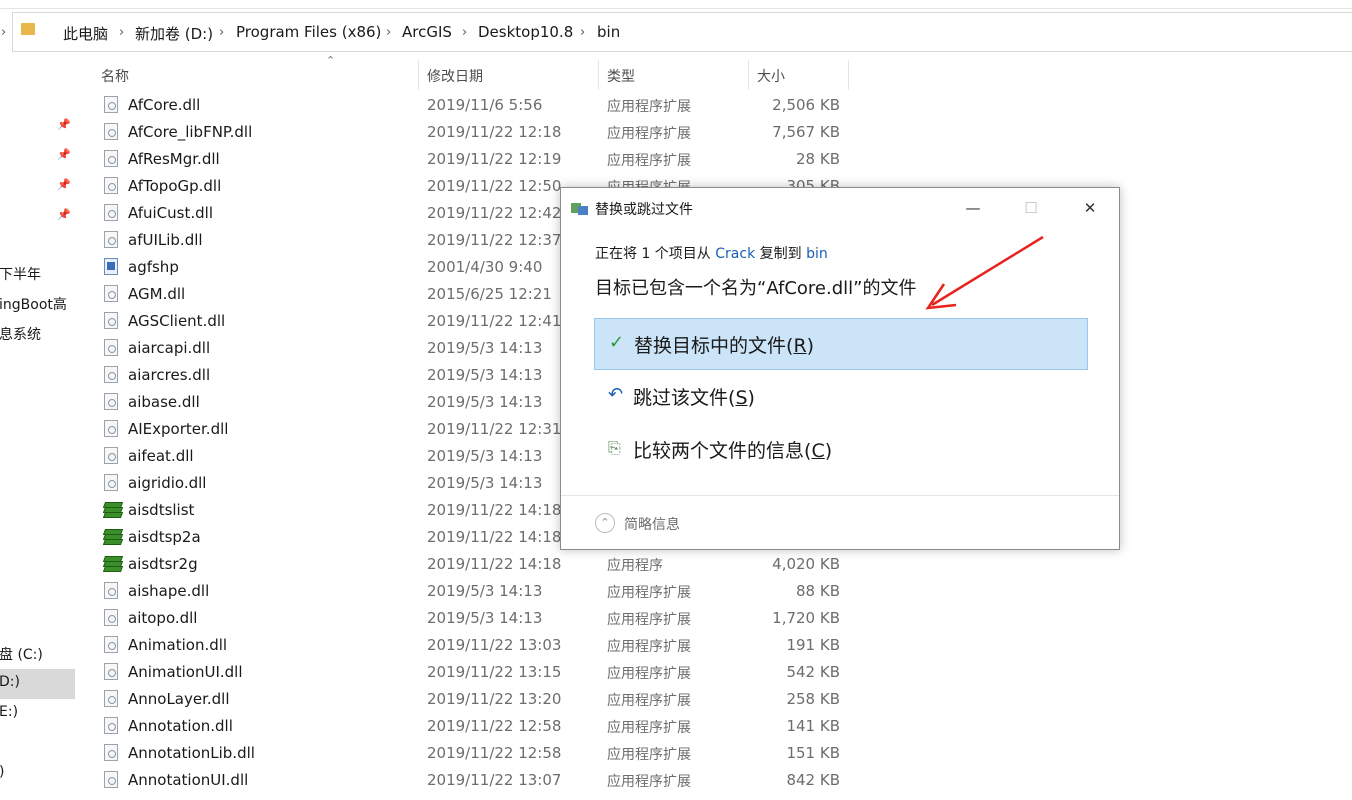 The height and width of the screenshot is (800, 1352). Describe the element at coordinates (113, 536) in the screenshot. I see `application-stack-icon` at that location.